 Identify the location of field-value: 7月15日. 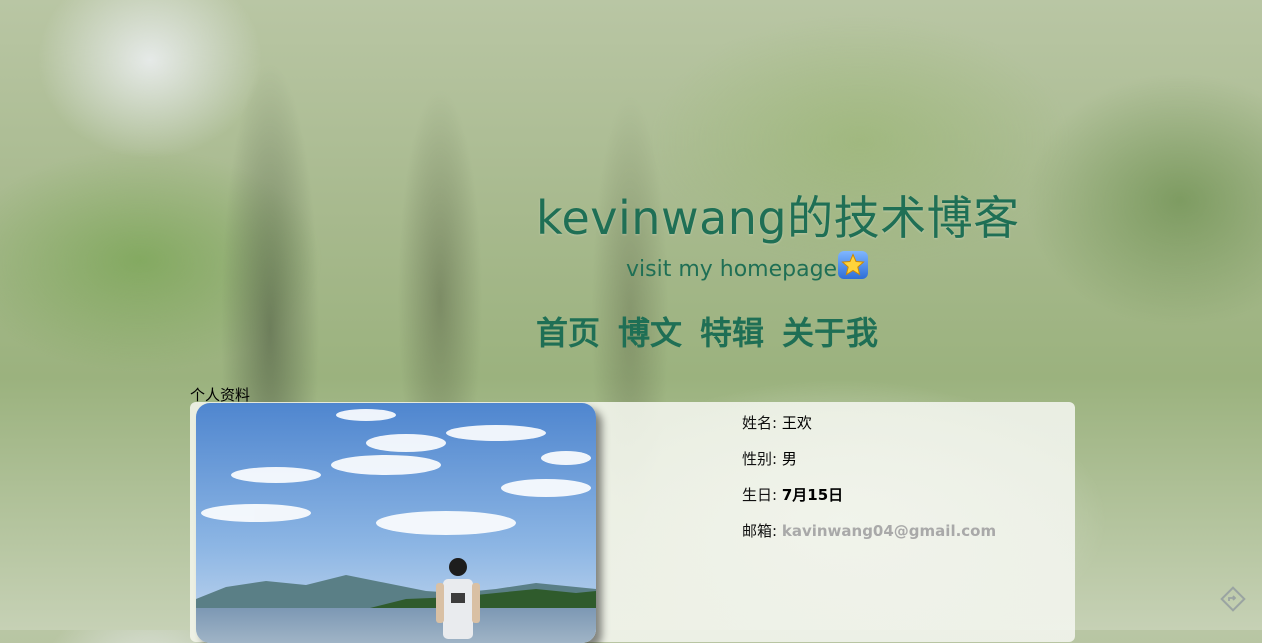
(812, 495).